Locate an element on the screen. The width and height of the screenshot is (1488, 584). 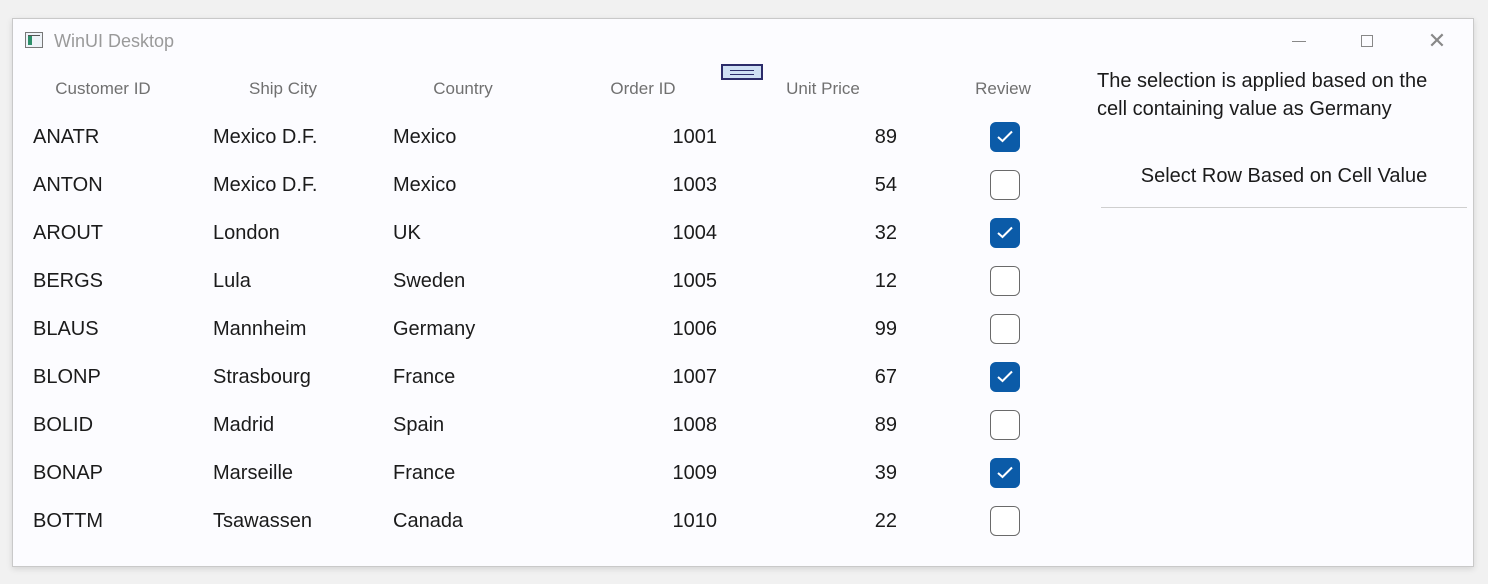
cell-order-id: 1007 is located at coordinates (645, 377).